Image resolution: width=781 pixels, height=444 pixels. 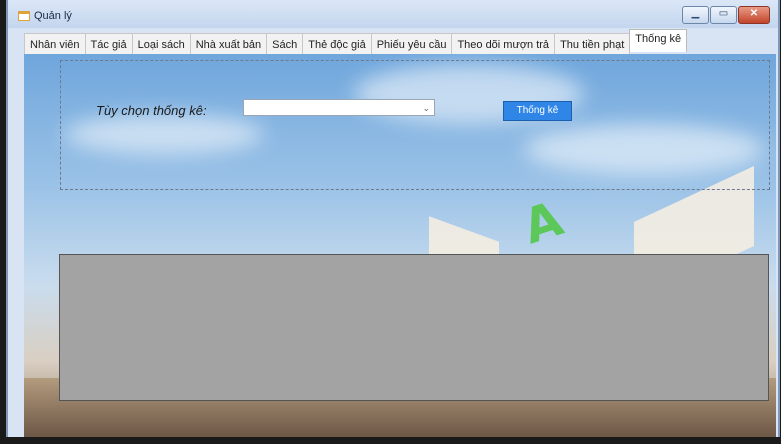 What do you see at coordinates (337, 43) in the screenshot?
I see `tab-the-doc-gia: Thẻ độc giả` at bounding box center [337, 43].